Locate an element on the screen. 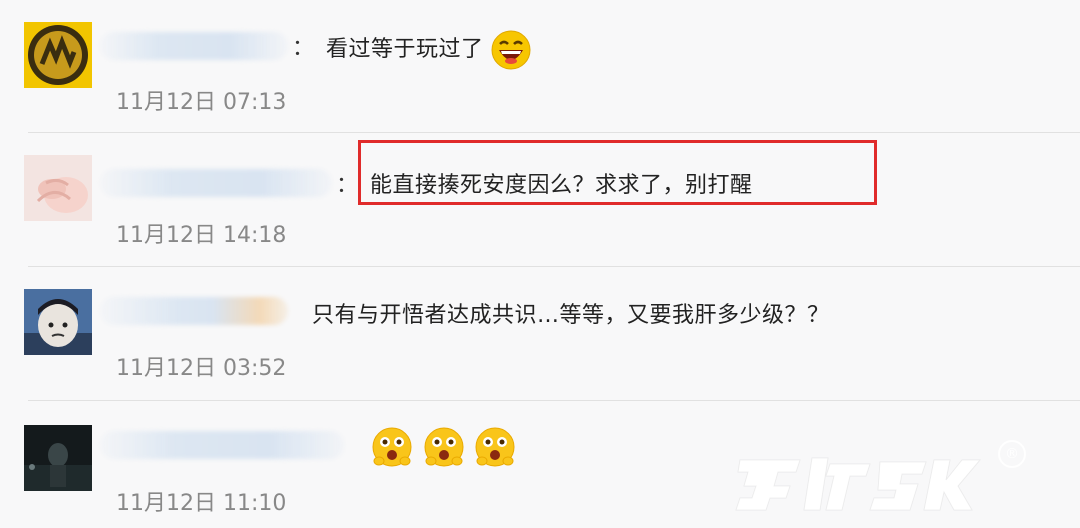 Image resolution: width=1080 pixels, height=528 pixels. comment-text is located at coordinates (443, 447).